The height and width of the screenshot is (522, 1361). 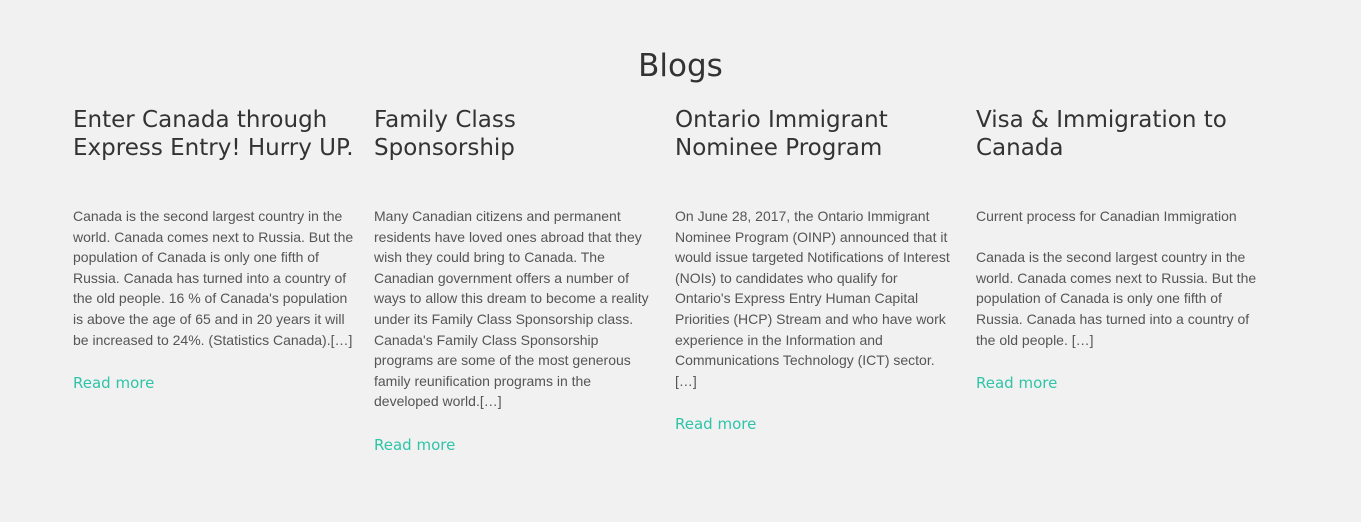 What do you see at coordinates (1106, 216) in the screenshot?
I see `excerpt-paragraph: Current process for Canadian Immigration` at bounding box center [1106, 216].